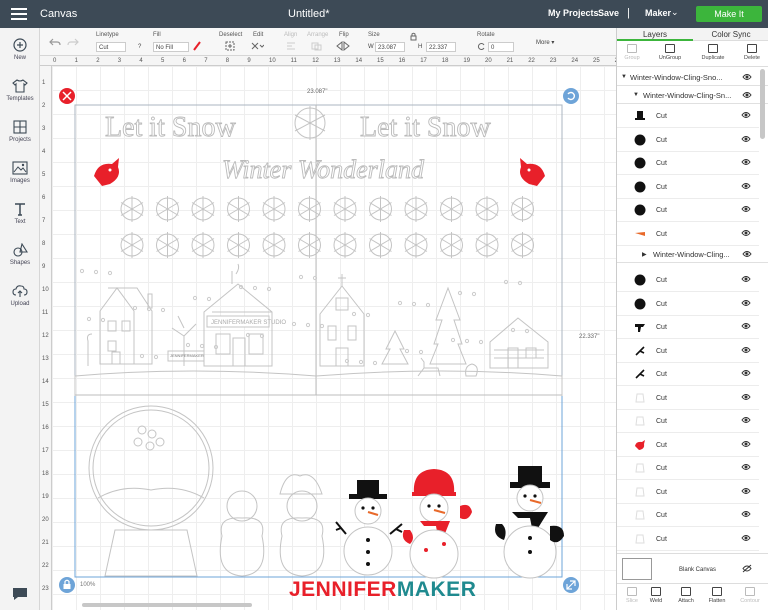 The width and height of the screenshot is (768, 610). I want to click on redo-icon, so click(73, 42).